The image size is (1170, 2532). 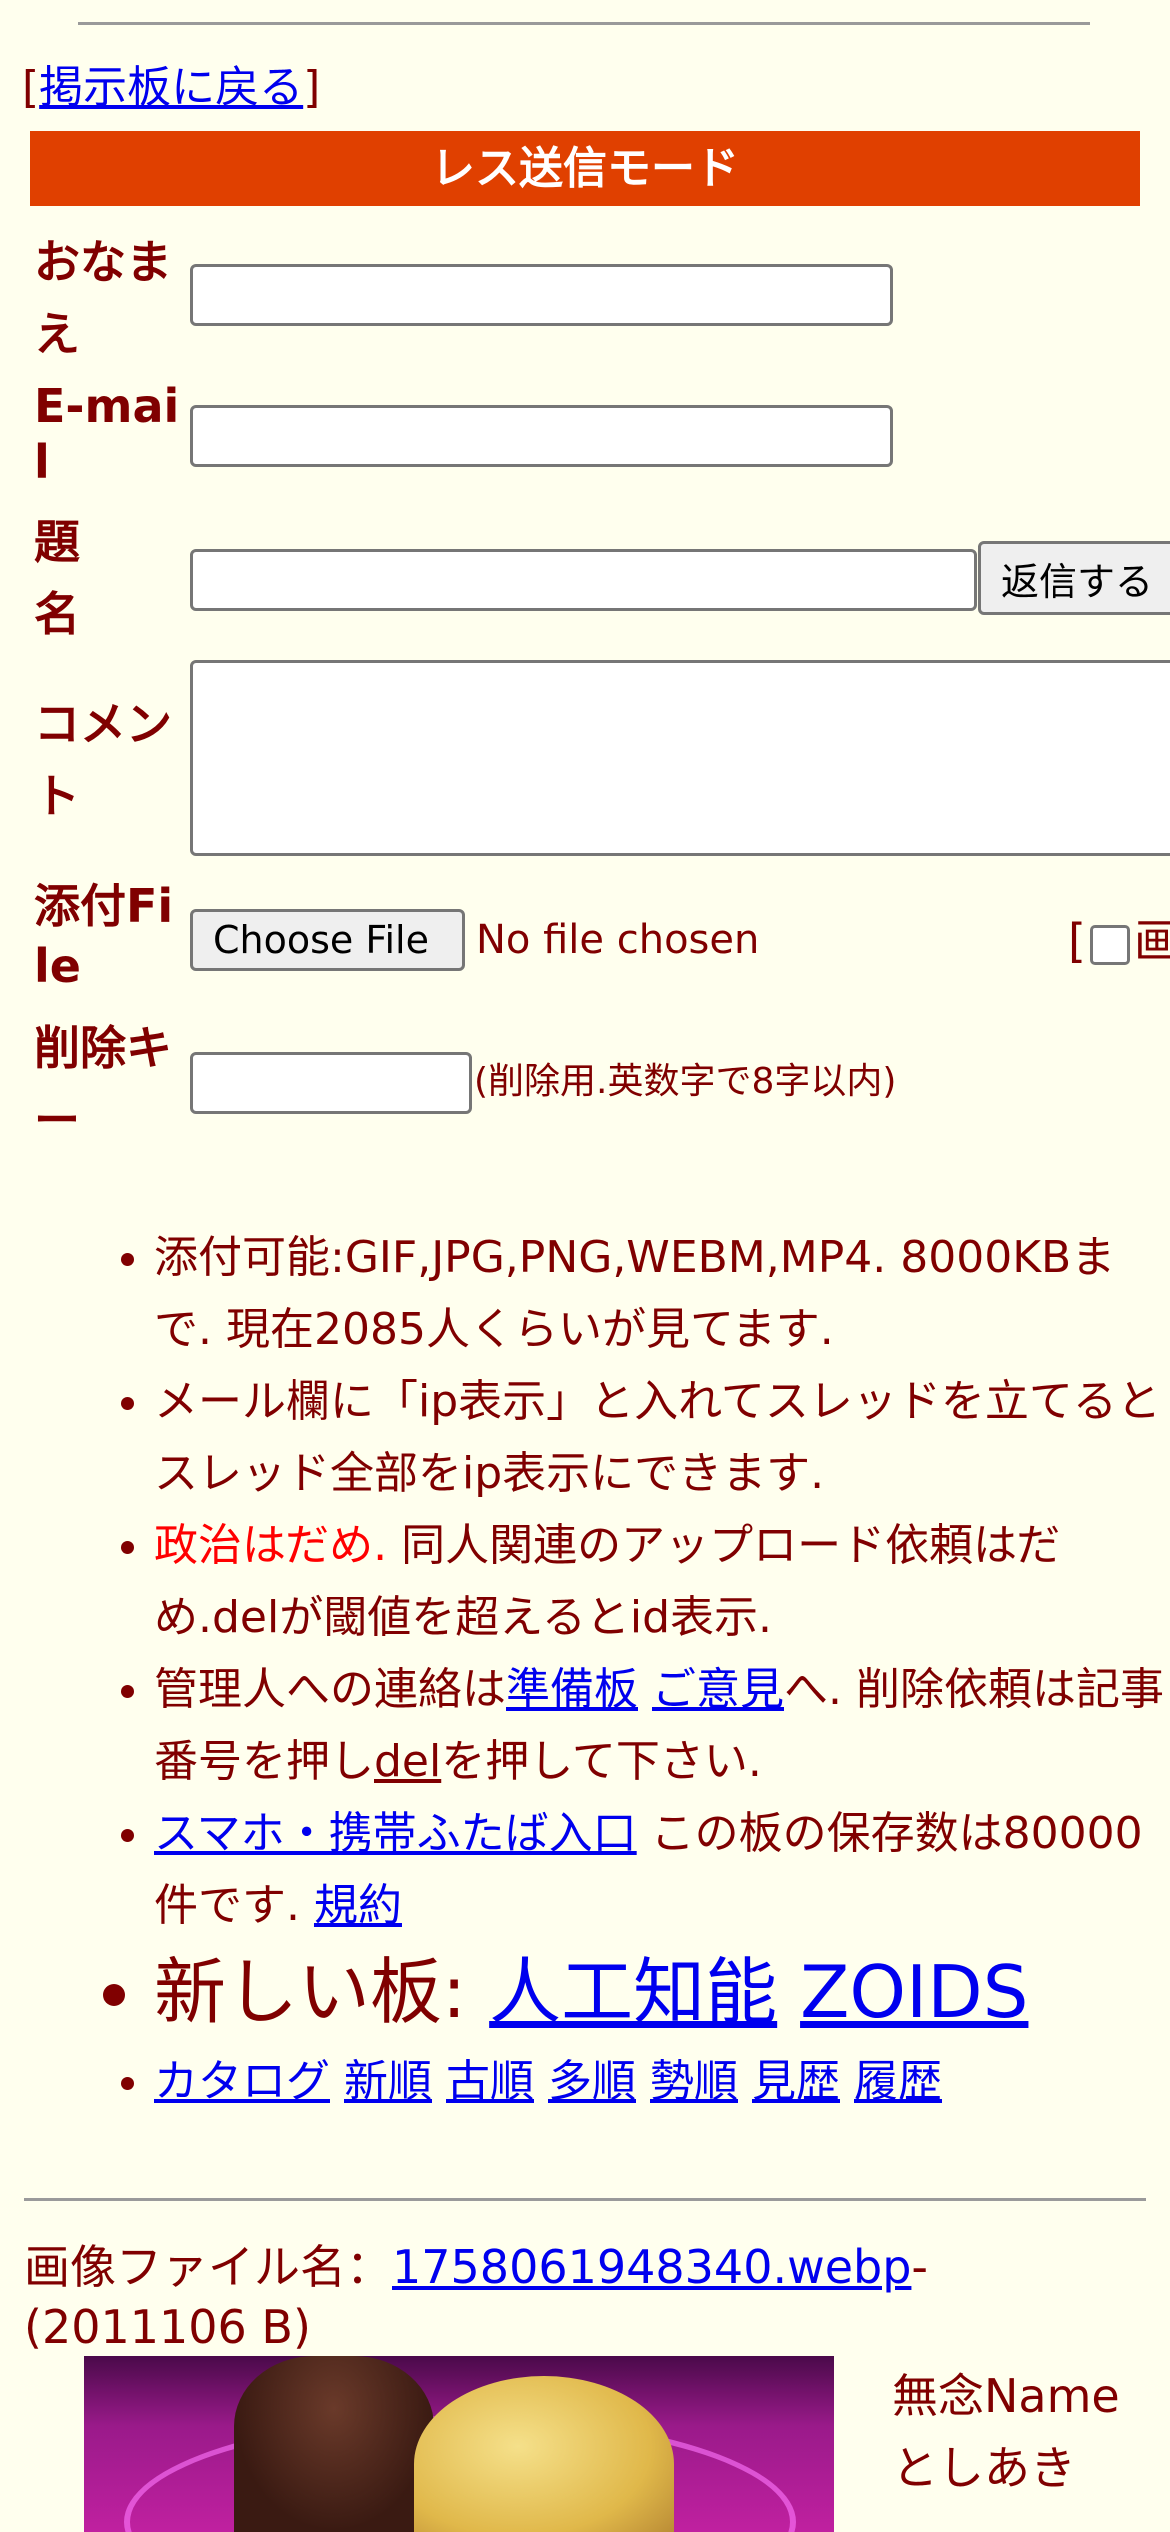 What do you see at coordinates (541, 295) in the screenshot?
I see `name-input` at bounding box center [541, 295].